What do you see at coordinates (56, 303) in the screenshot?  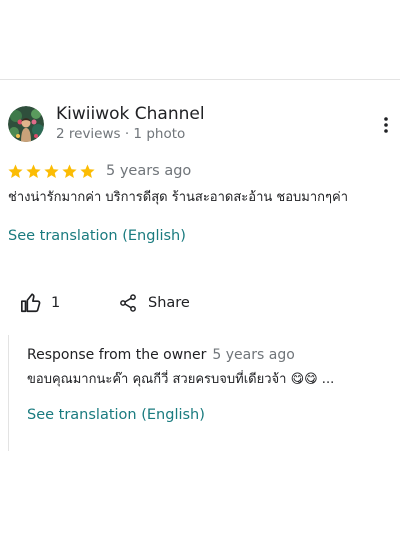 I see `like-count: 1` at bounding box center [56, 303].